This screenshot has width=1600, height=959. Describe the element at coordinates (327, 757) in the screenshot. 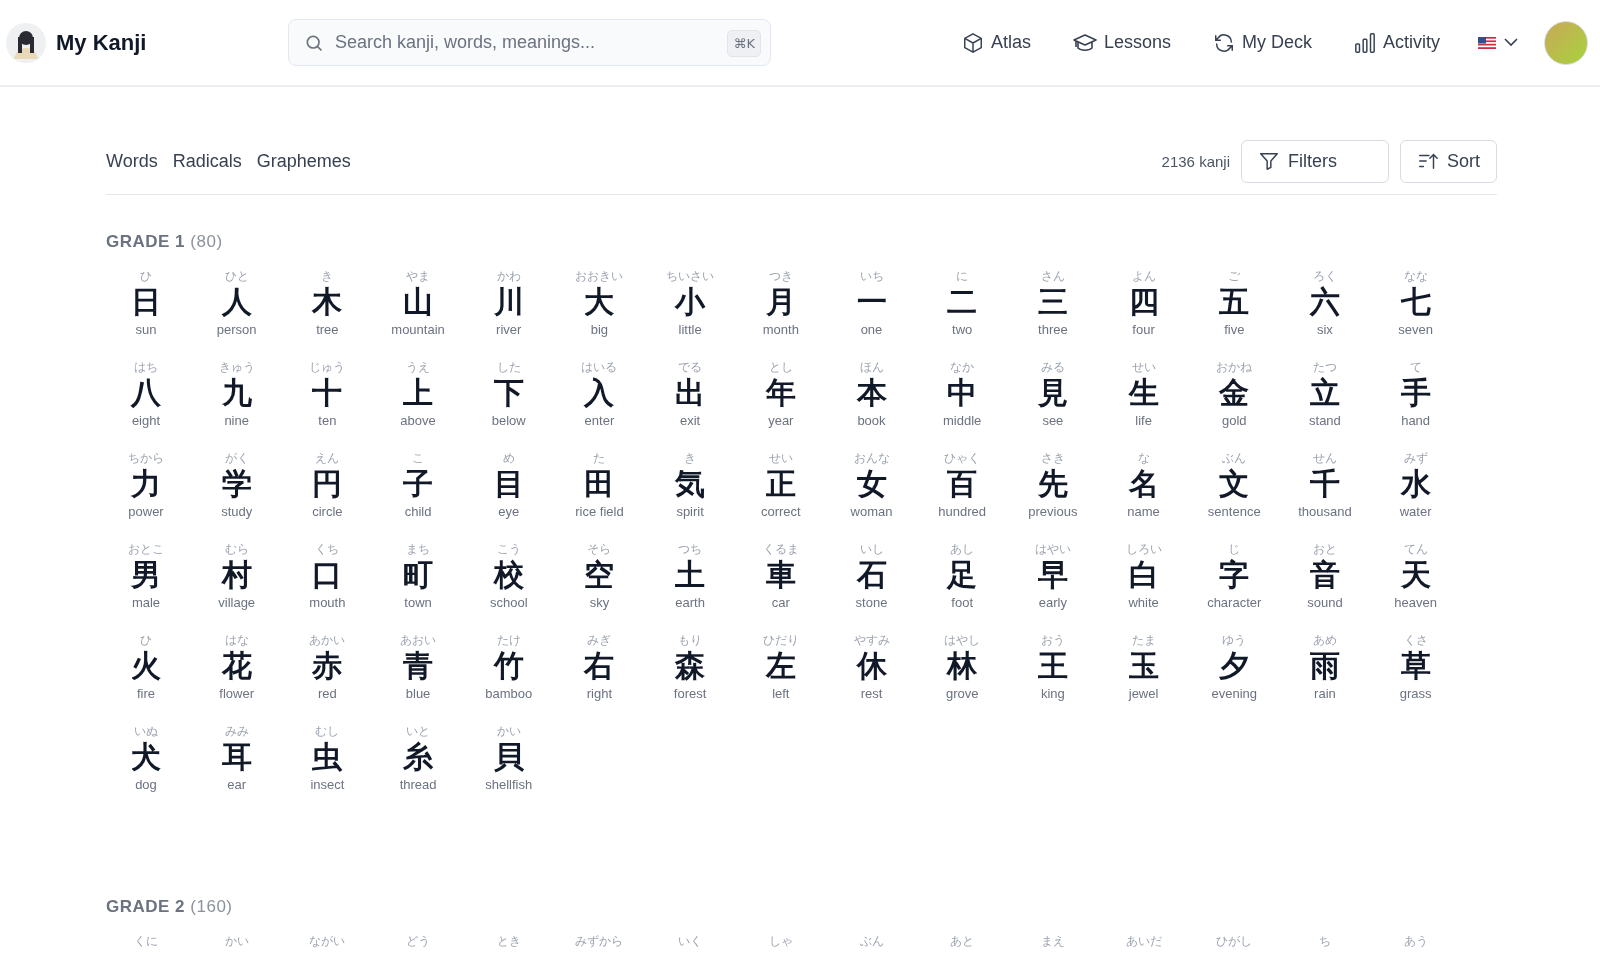

I see `kanji-character: 虫` at that location.